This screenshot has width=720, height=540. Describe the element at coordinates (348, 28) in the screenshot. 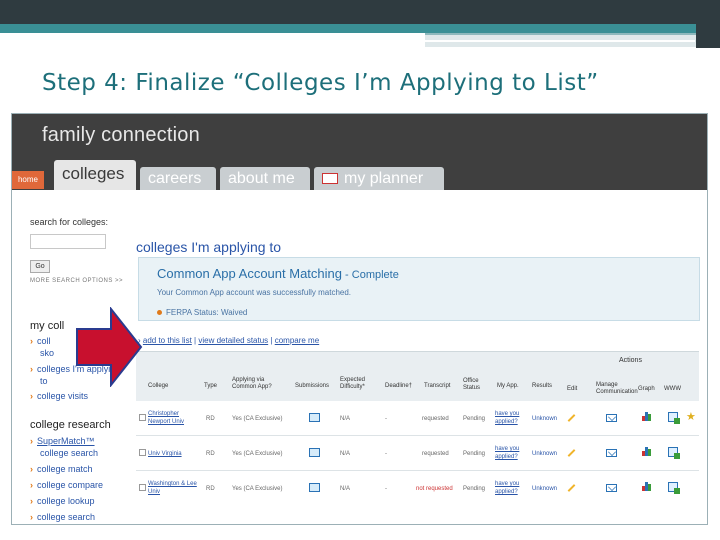

I see `slide-teal-band` at that location.